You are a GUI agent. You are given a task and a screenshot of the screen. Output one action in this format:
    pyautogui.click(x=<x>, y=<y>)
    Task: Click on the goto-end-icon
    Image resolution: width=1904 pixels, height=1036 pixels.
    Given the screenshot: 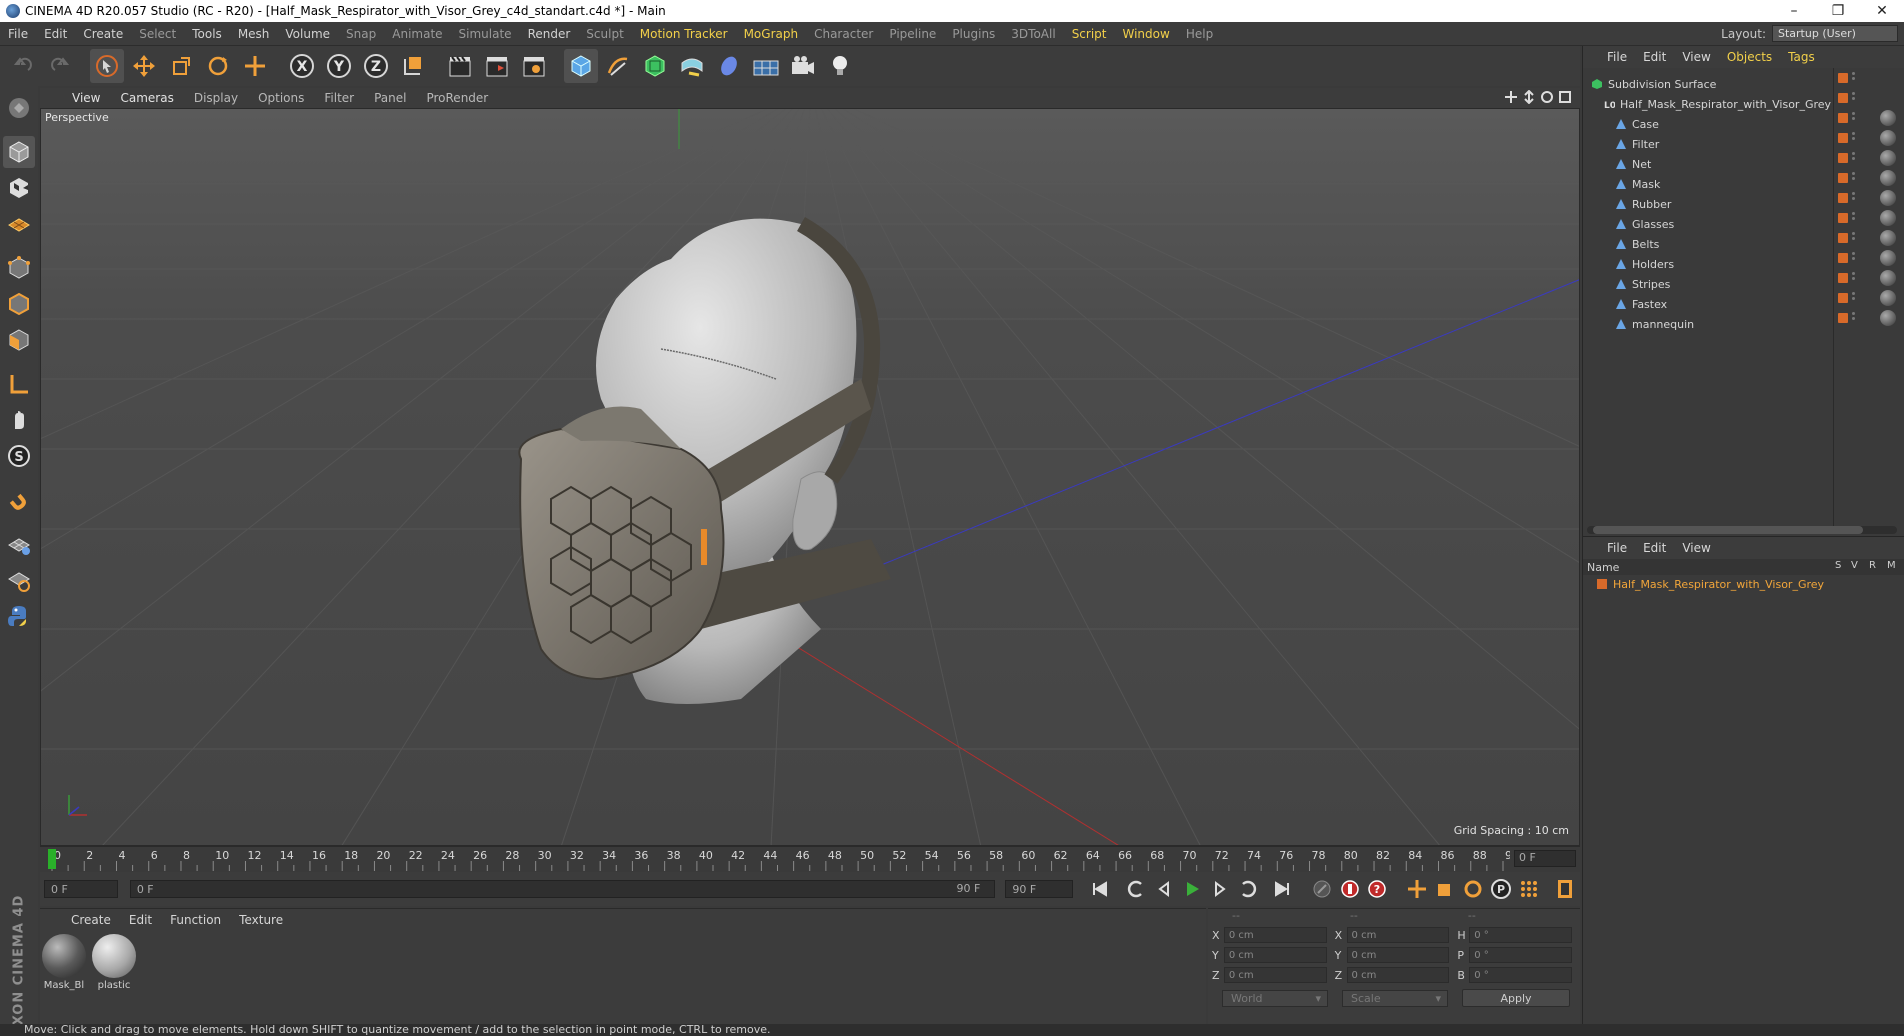 What is the action you would take?
    pyautogui.click(x=1282, y=889)
    